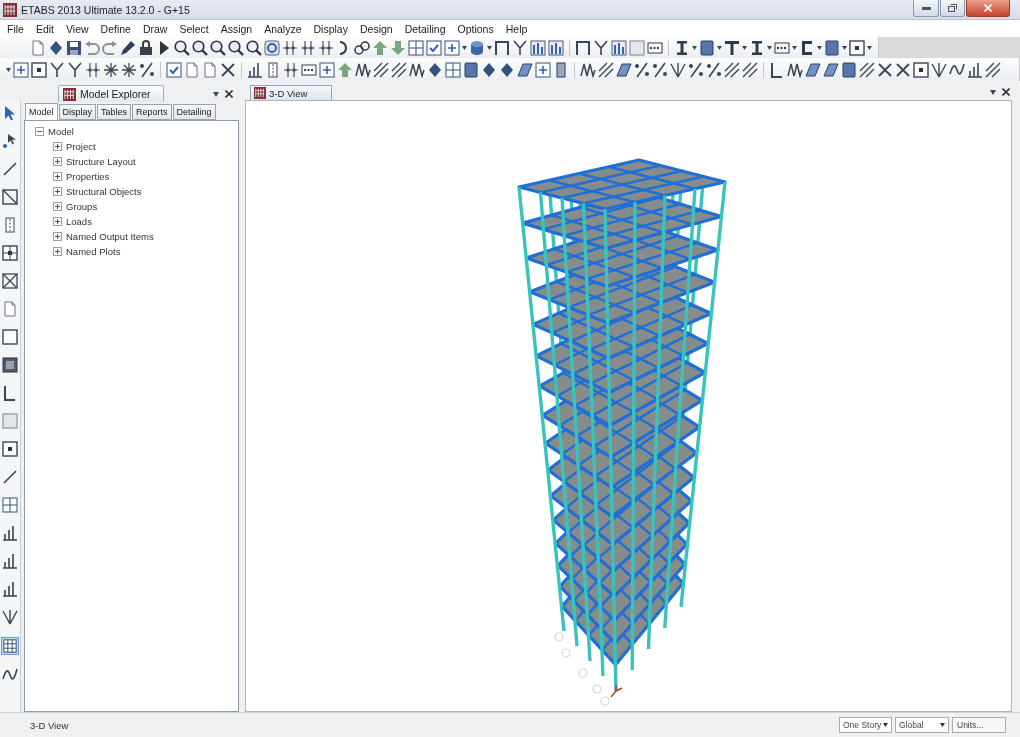 The height and width of the screenshot is (737, 1020). Describe the element at coordinates (10, 113) in the screenshot. I see `pointer-icon` at that location.